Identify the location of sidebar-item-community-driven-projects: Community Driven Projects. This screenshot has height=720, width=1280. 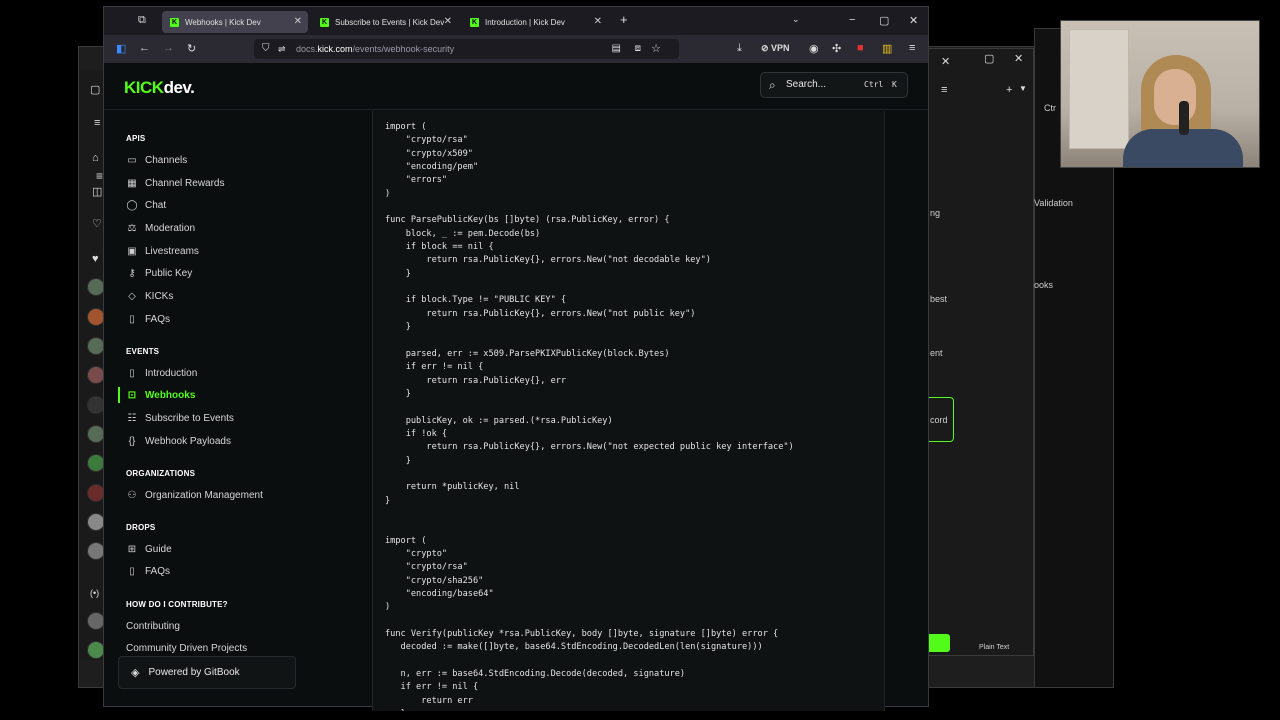
(186, 648).